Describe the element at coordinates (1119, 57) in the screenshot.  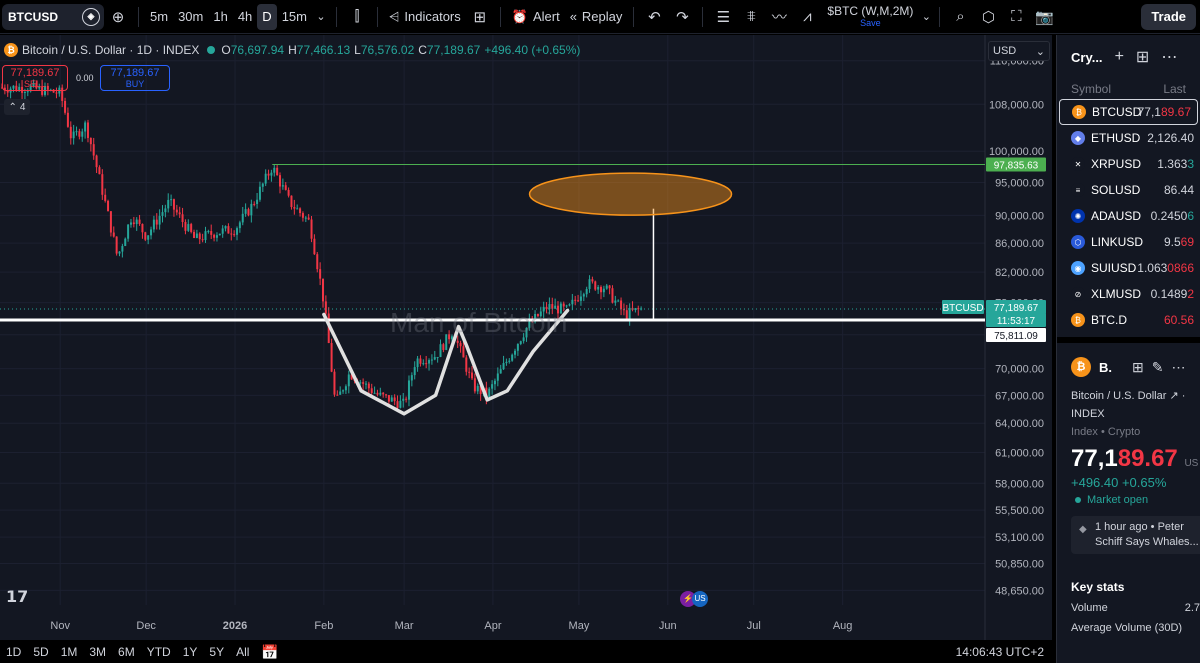
I see `plus-icon: +` at that location.